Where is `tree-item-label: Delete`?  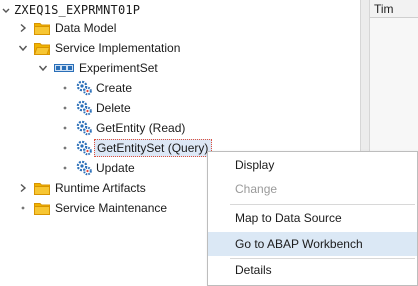 tree-item-label: Delete is located at coordinates (113, 108).